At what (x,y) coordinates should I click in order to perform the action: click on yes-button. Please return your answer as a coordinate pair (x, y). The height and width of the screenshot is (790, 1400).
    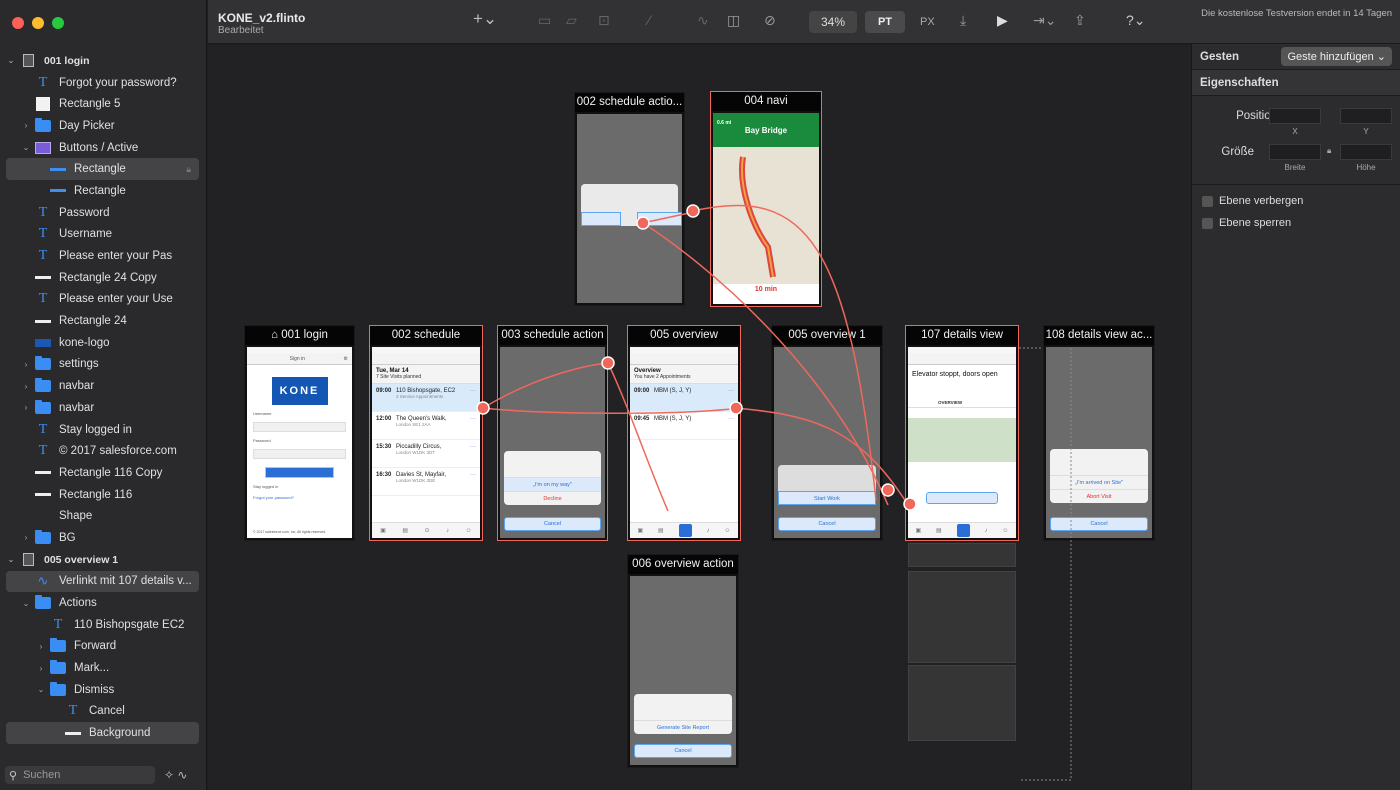
    Looking at the image, I should click on (659, 219).